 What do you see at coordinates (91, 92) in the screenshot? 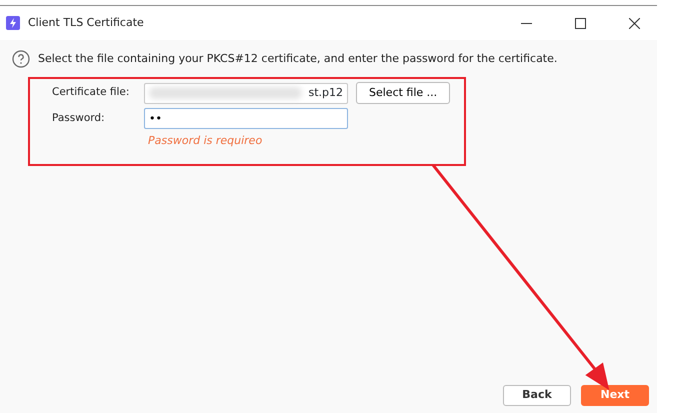
I see `field-label: Certificate file:` at bounding box center [91, 92].